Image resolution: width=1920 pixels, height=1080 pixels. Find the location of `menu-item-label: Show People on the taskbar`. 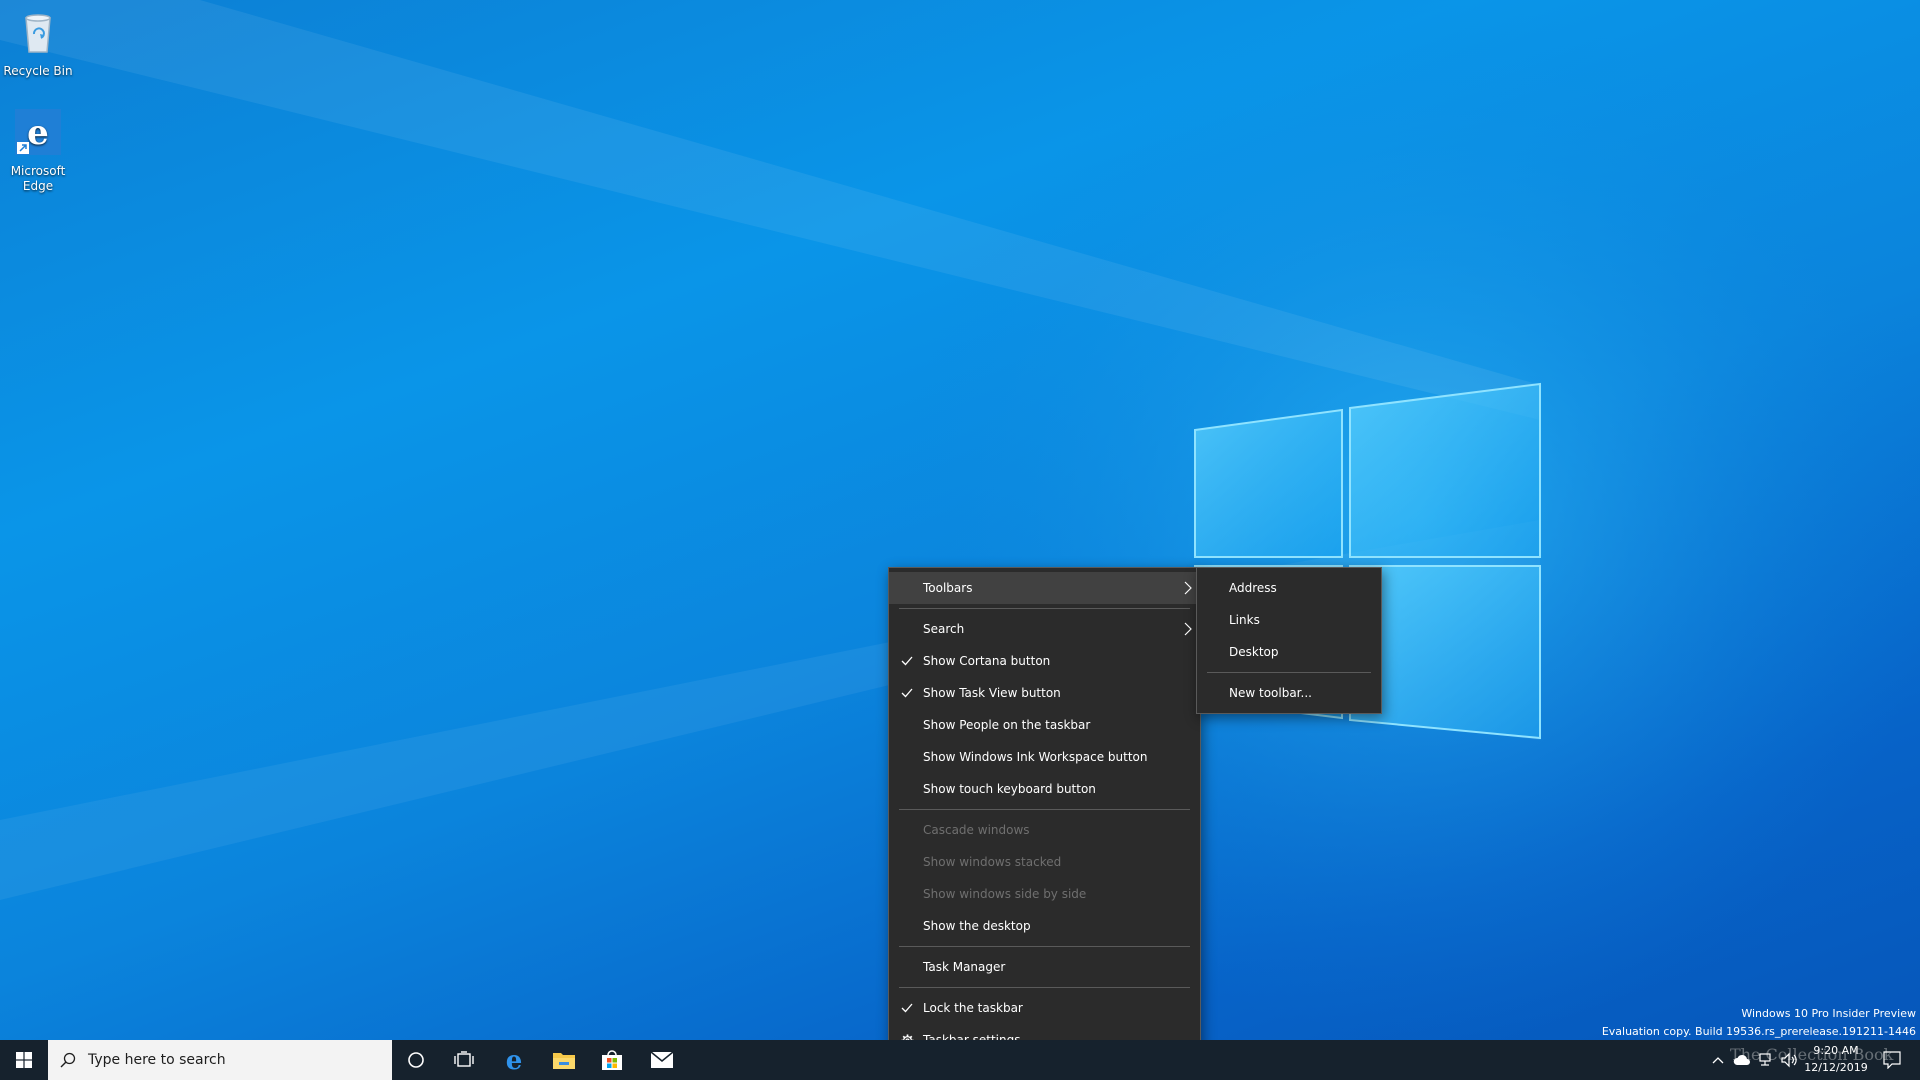

menu-item-label: Show People on the taskbar is located at coordinates (1007, 725).